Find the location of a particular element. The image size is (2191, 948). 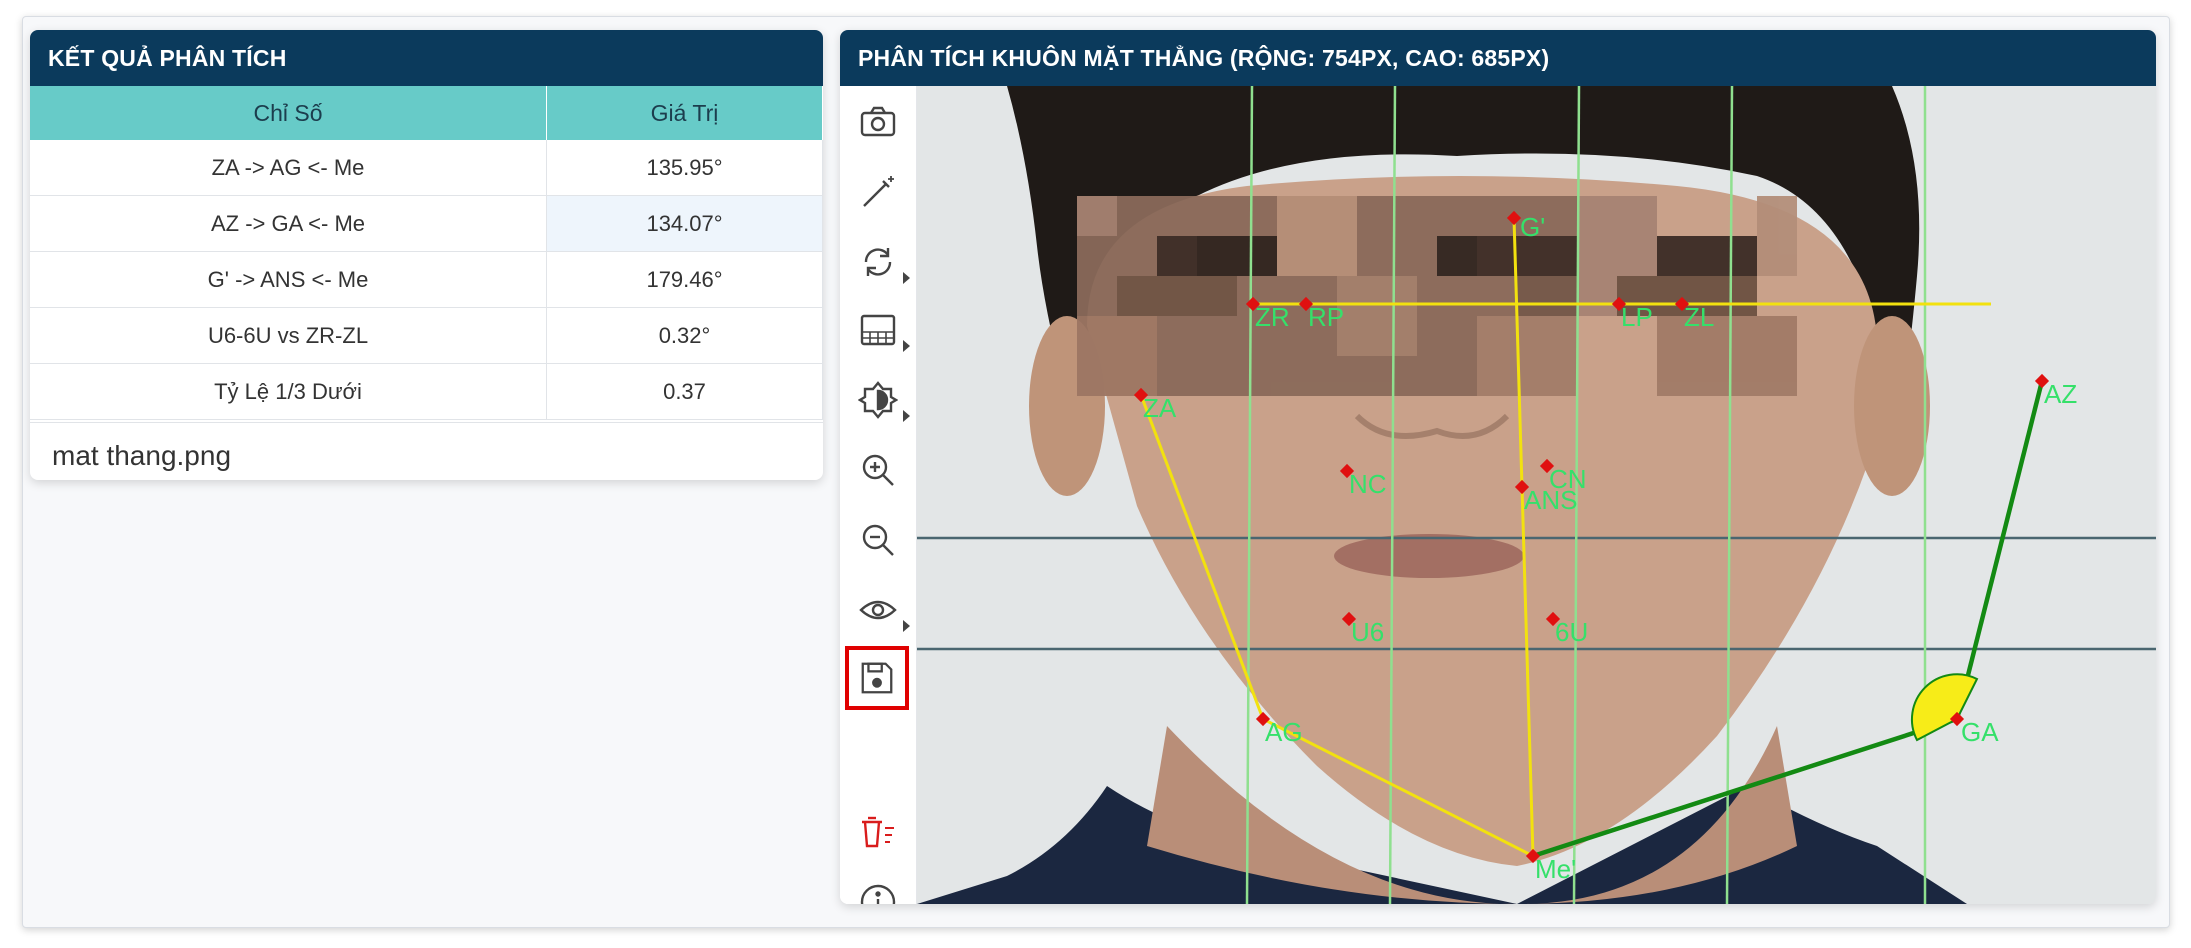

image-filename: mat thang.png is located at coordinates (426, 451).